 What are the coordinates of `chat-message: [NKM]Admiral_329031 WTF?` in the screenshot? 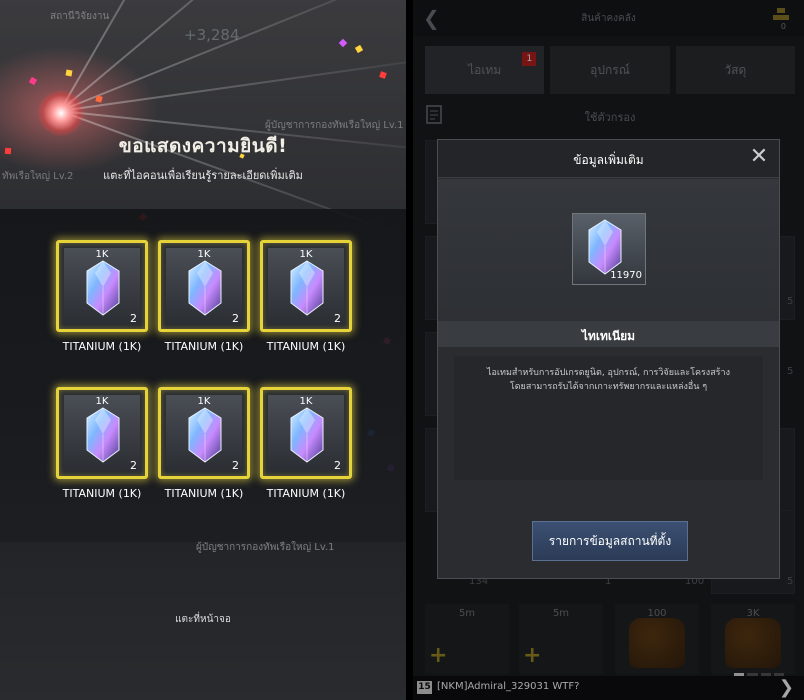 It's located at (508, 686).